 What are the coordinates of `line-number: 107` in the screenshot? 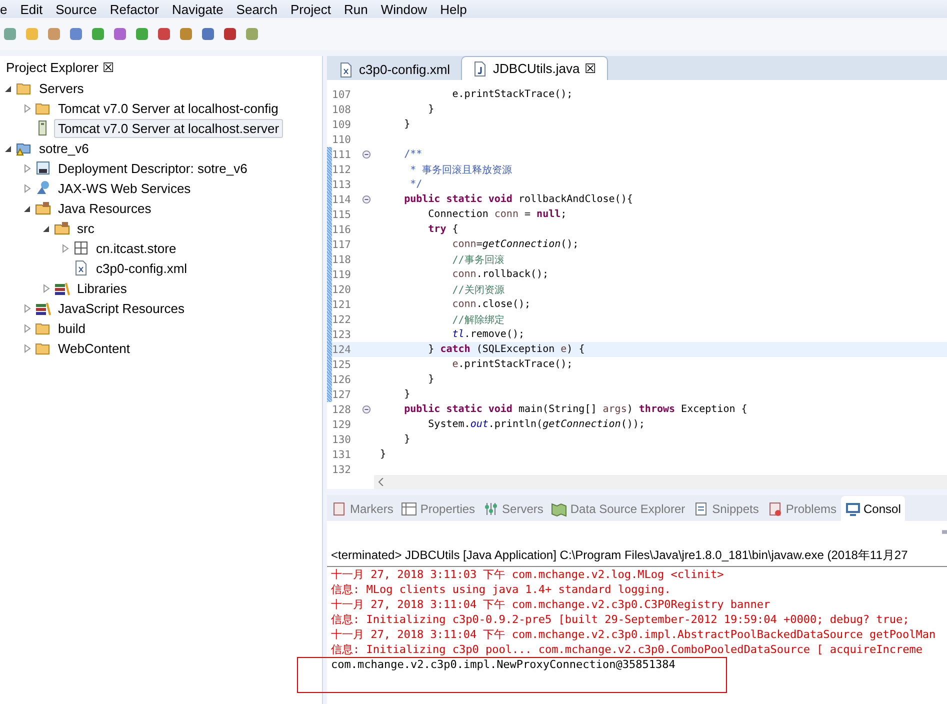 It's located at (342, 94).